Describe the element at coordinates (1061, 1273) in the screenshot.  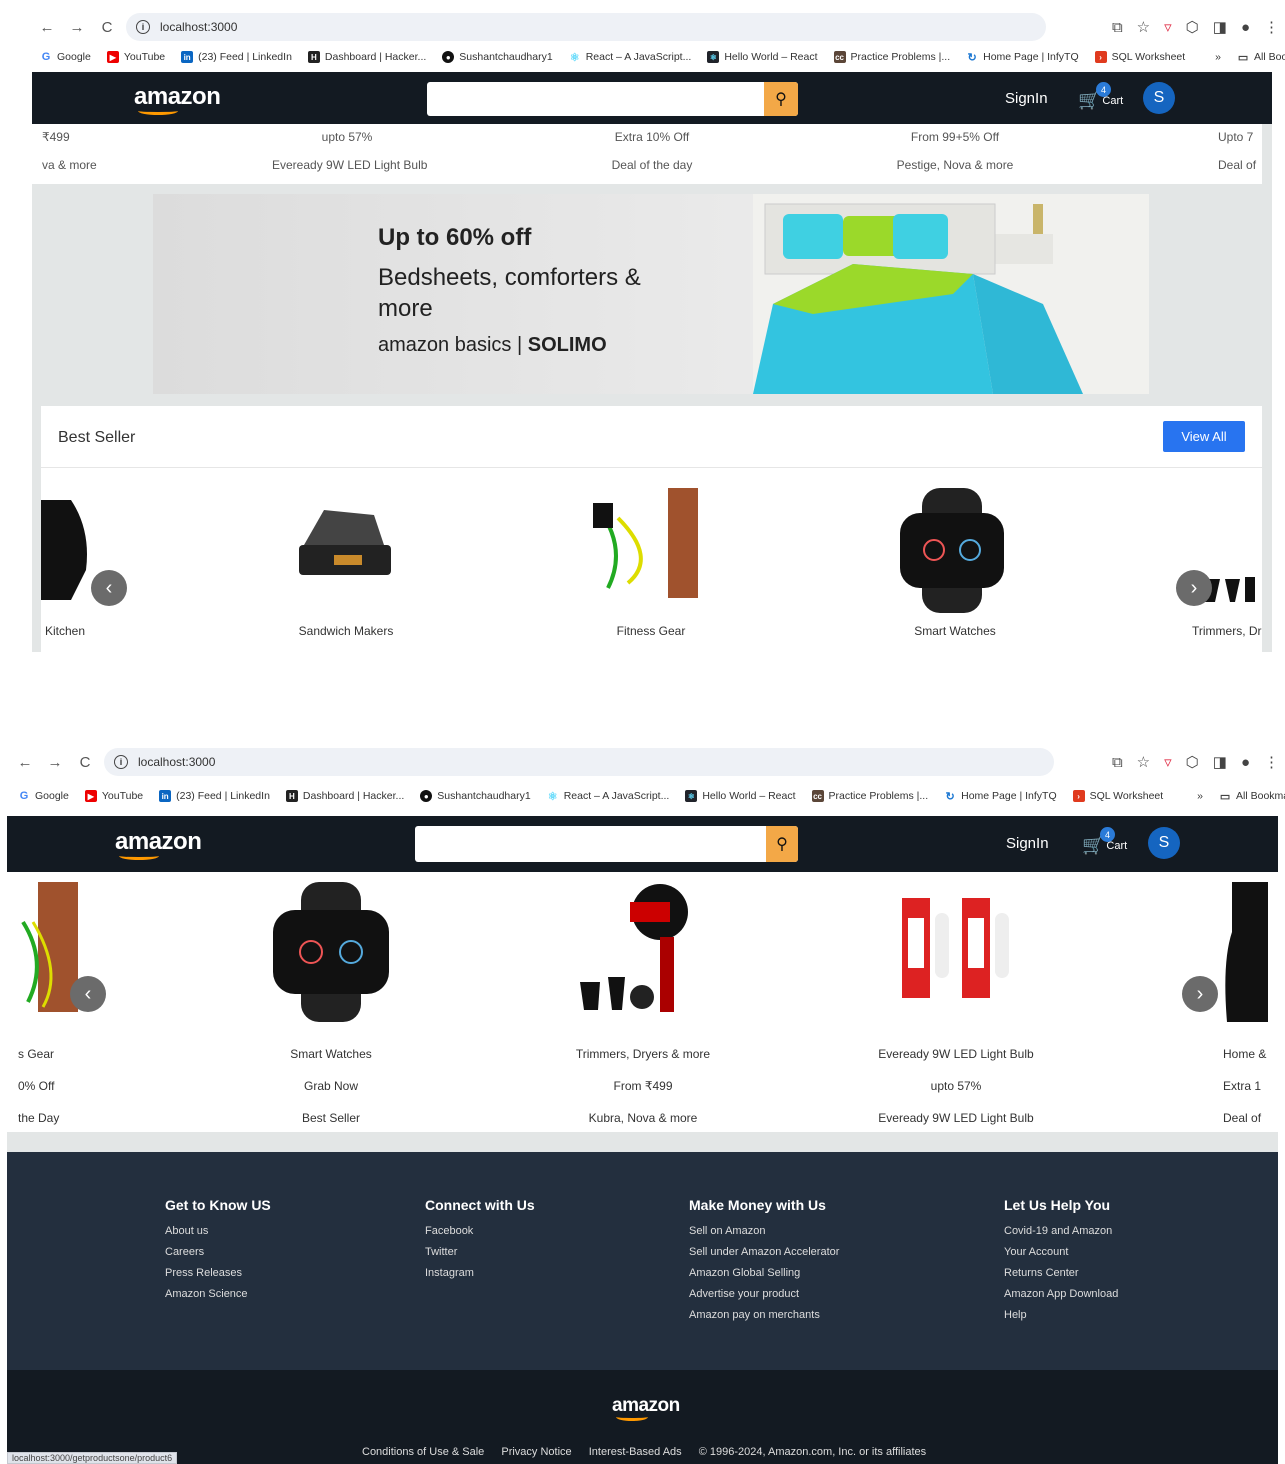
I see `footer-link: Returns Center` at that location.